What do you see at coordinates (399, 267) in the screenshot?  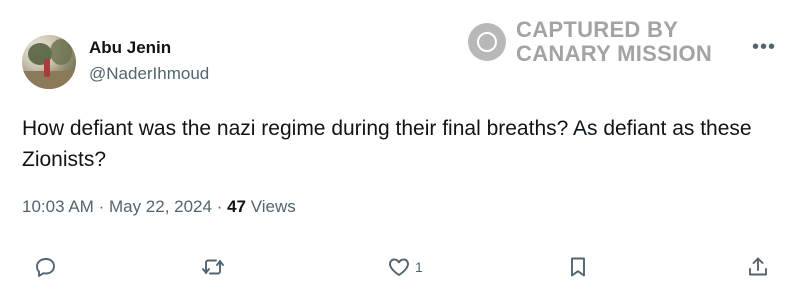 I see `heart-icon` at bounding box center [399, 267].